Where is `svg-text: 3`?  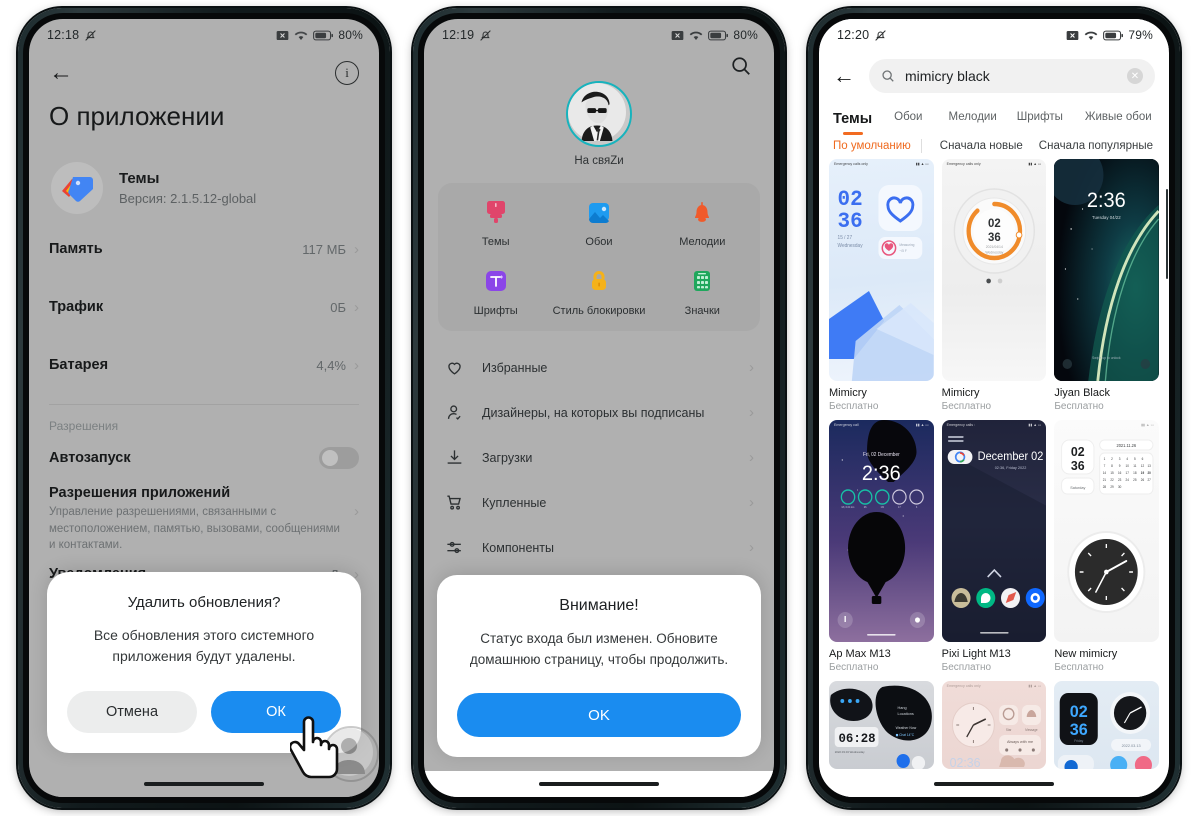 svg-text: 3 is located at coordinates (1120, 459).